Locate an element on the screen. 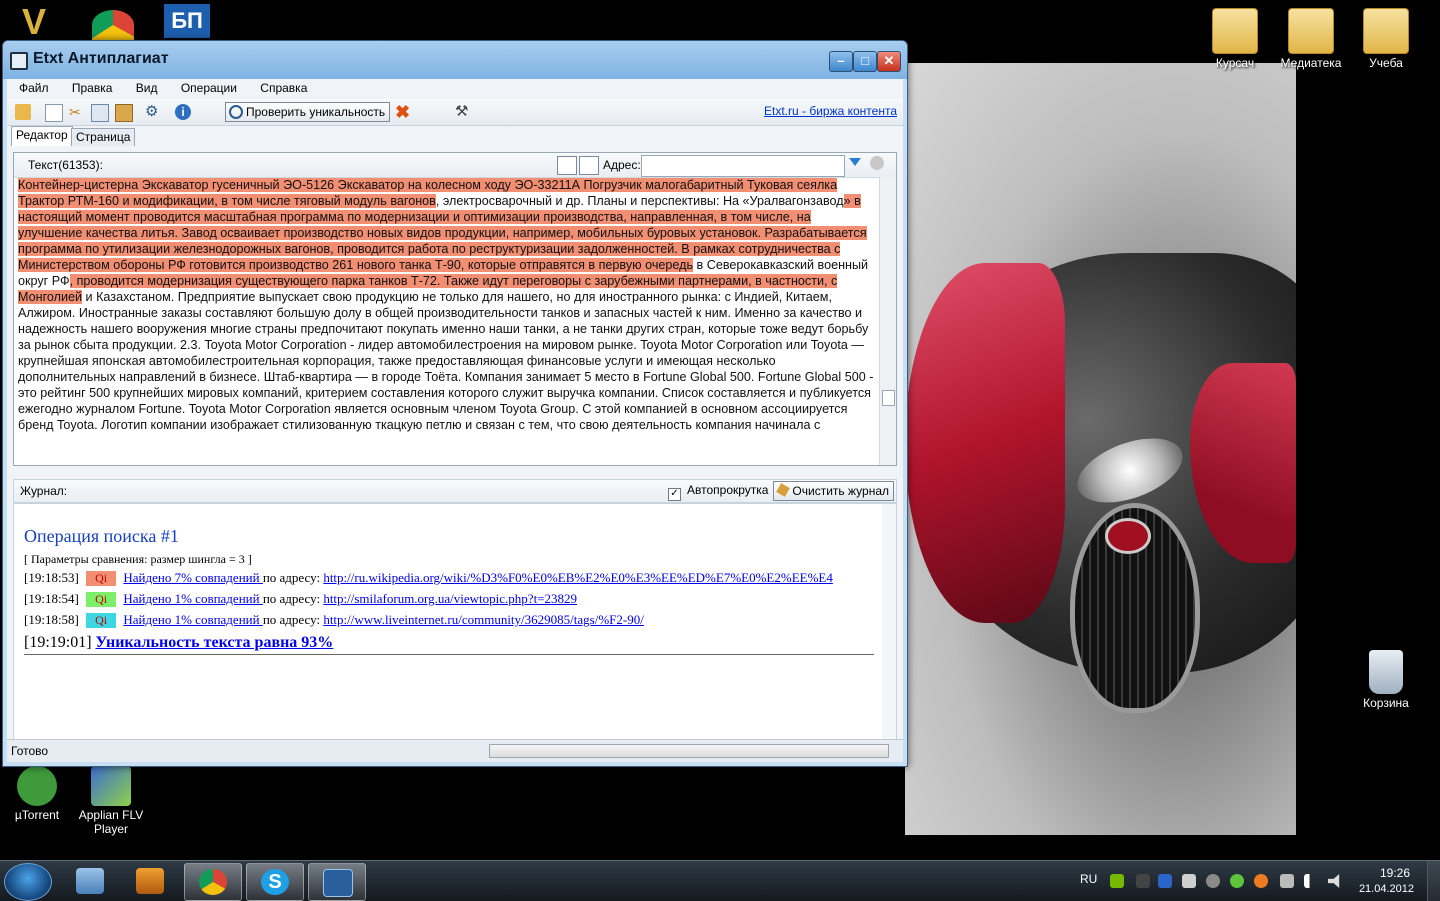 The width and height of the screenshot is (1440, 901). bp-app-icon: БП is located at coordinates (187, 21).